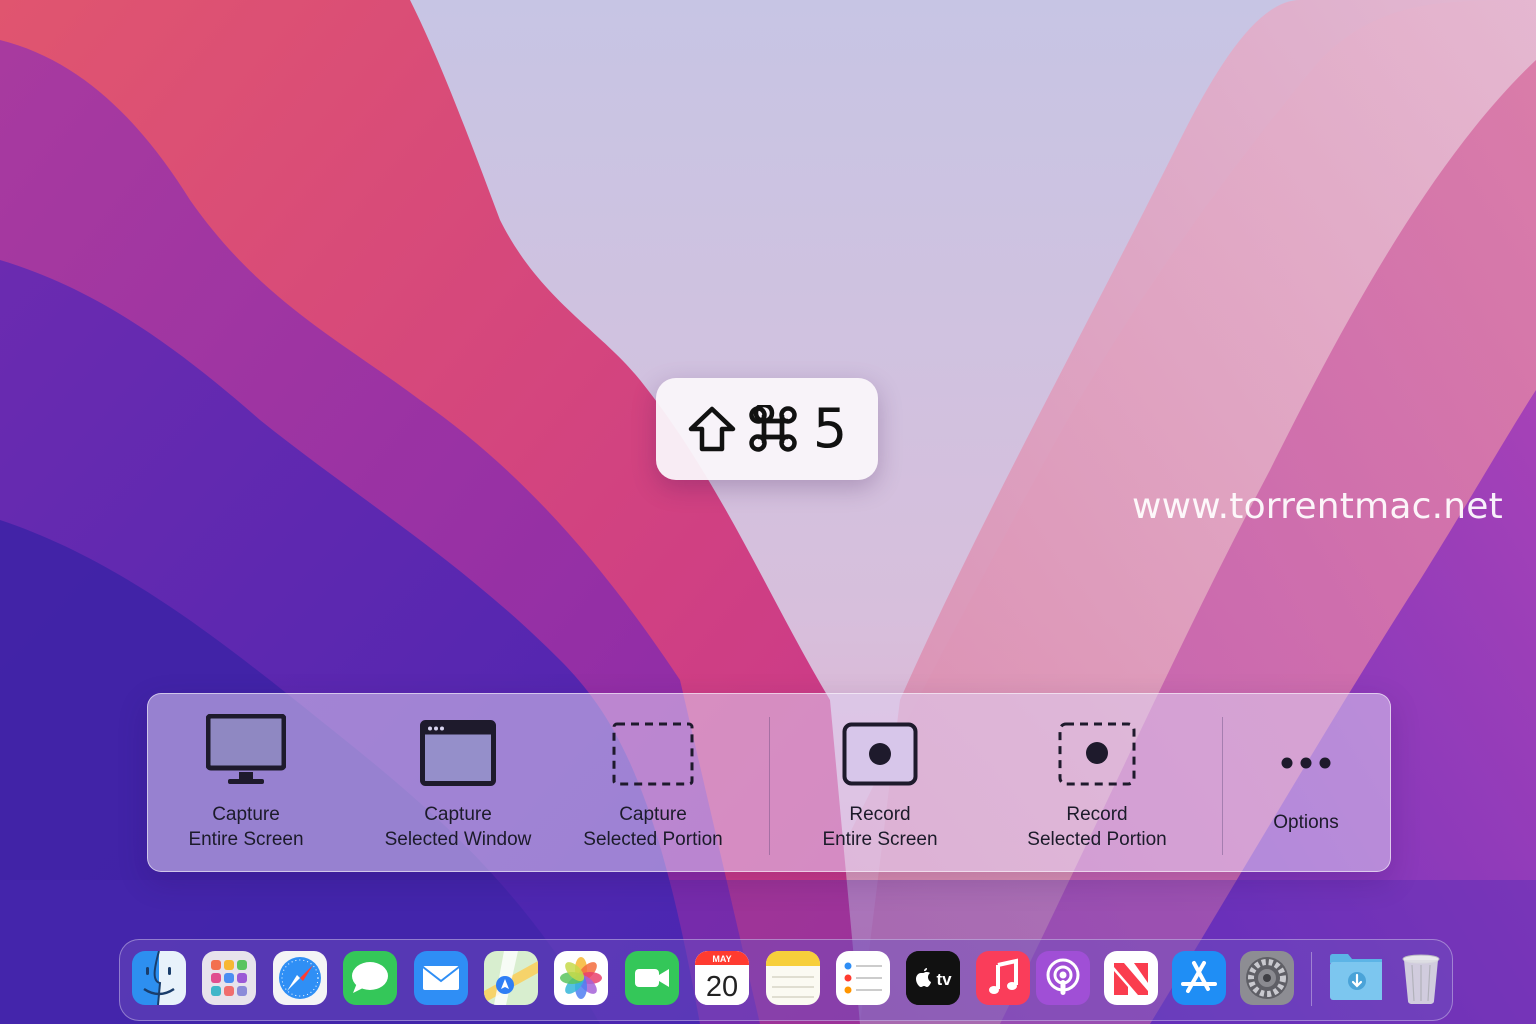 Image resolution: width=1536 pixels, height=1024 pixels. Describe the element at coordinates (793, 978) in the screenshot. I see `notes-icon` at that location.